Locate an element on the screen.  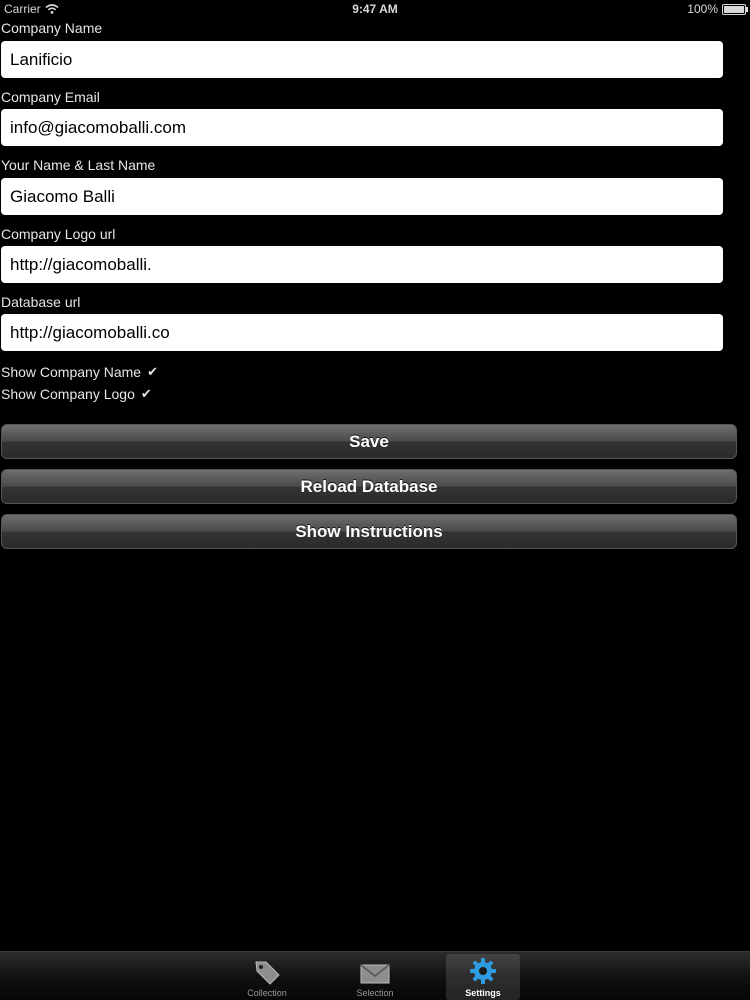
database-url-input is located at coordinates (362, 332).